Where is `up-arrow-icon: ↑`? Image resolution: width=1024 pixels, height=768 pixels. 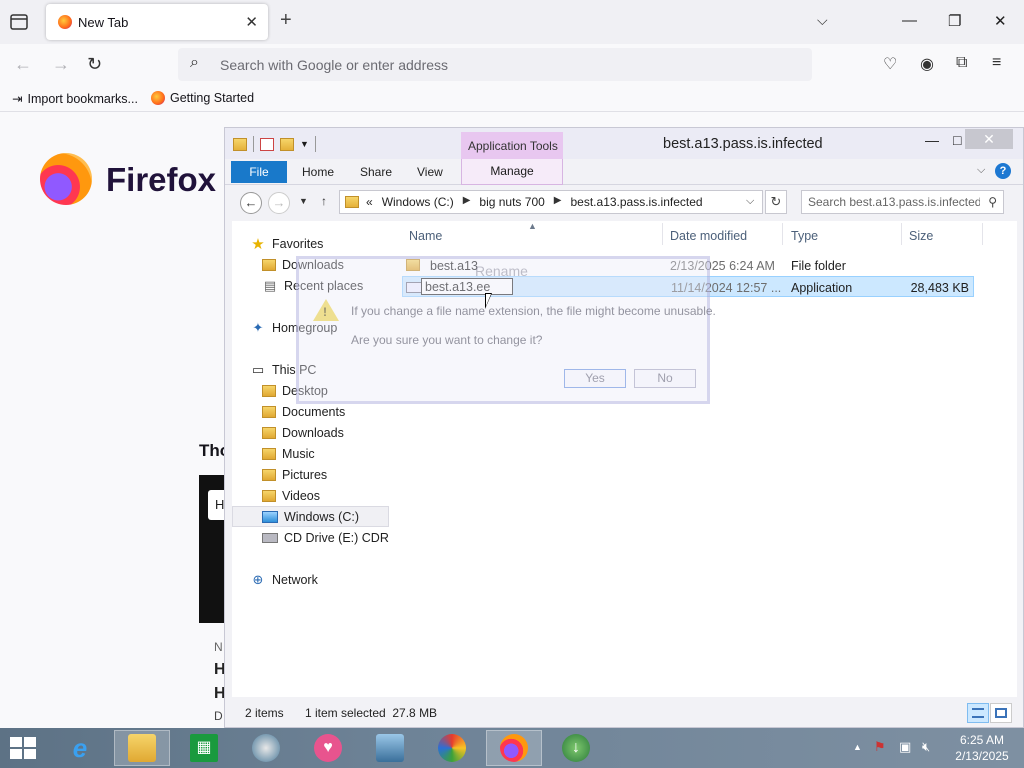
up-arrow-icon: ↑ is located at coordinates (324, 201).